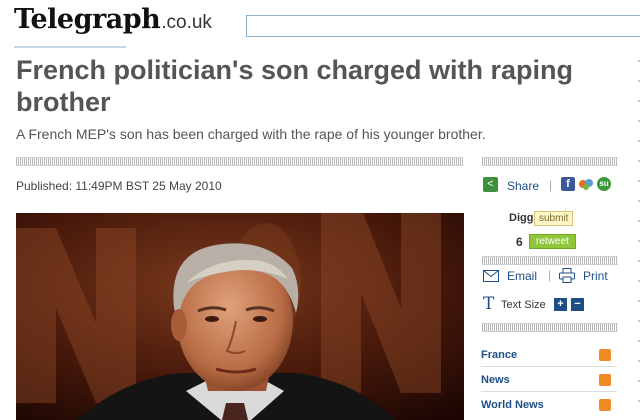 The height and width of the screenshot is (420, 640). I want to click on social-icon, so click(586, 184).